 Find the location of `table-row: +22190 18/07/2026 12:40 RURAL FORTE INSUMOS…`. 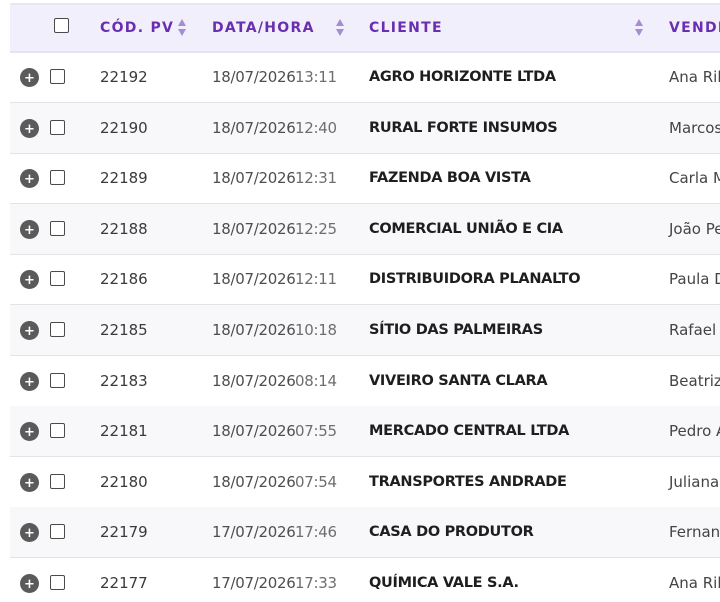

table-row: +22190 18/07/2026 12:40 RURAL FORTE INSUMOS… is located at coordinates (365, 128).